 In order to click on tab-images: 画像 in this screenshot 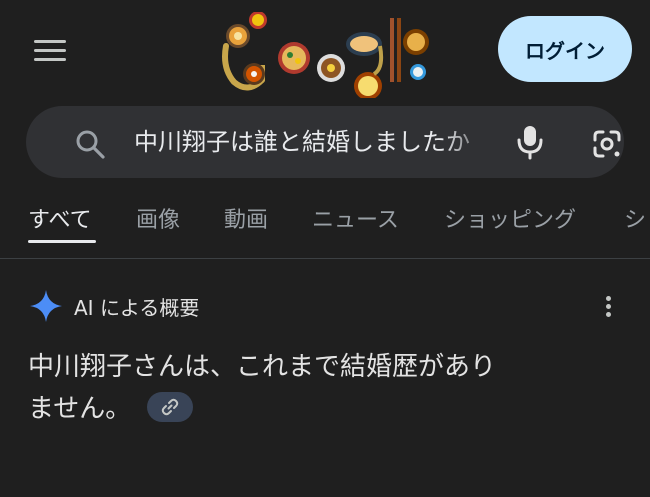, I will do `click(158, 218)`.